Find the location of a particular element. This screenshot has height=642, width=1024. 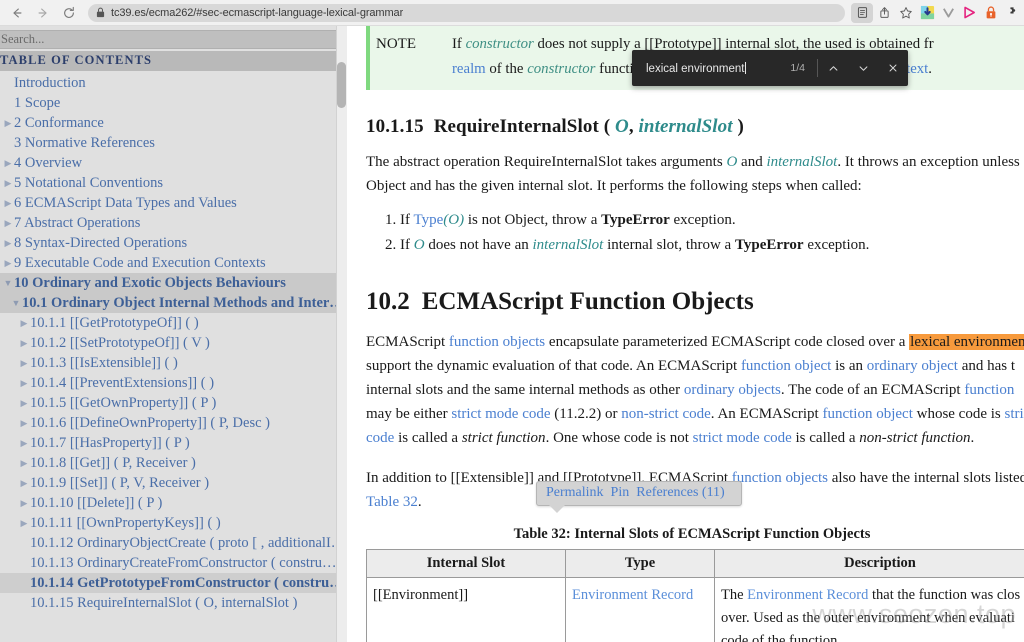

pin-link: Pin is located at coordinates (620, 492).